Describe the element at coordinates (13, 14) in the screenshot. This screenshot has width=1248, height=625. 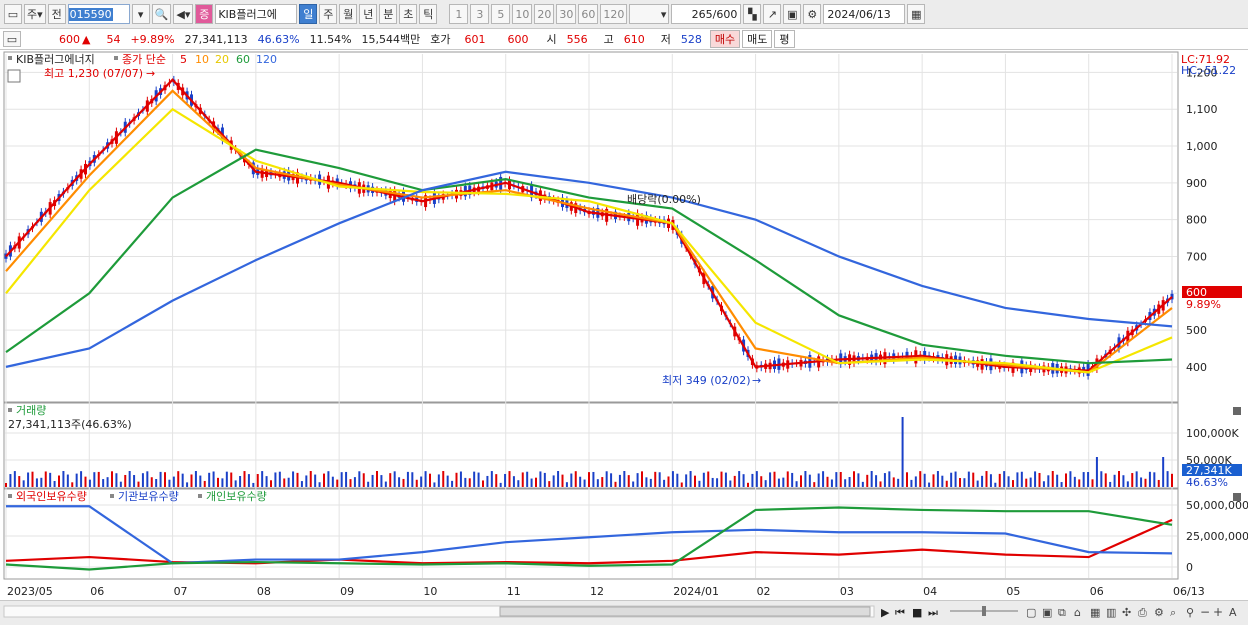
I see `window-icon: ▭` at that location.